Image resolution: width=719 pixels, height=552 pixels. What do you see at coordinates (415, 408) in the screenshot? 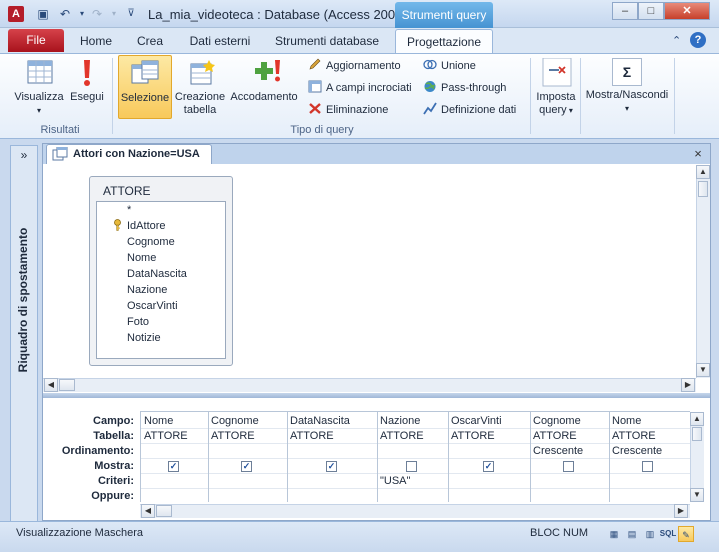
I see `column-selector-bar` at bounding box center [415, 408].